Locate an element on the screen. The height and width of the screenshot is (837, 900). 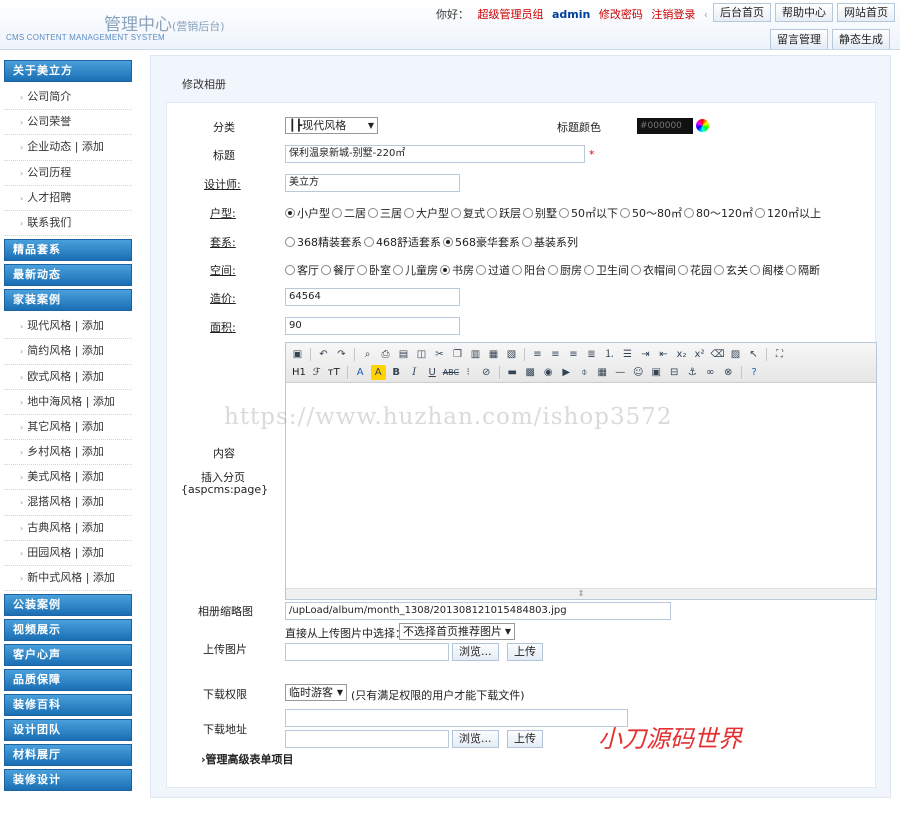
space-option: 玄关 is located at coordinates (731, 270).